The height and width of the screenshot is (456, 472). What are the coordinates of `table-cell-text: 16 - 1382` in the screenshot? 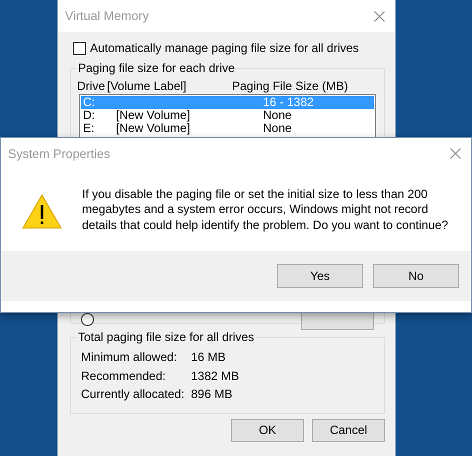 It's located at (288, 102).